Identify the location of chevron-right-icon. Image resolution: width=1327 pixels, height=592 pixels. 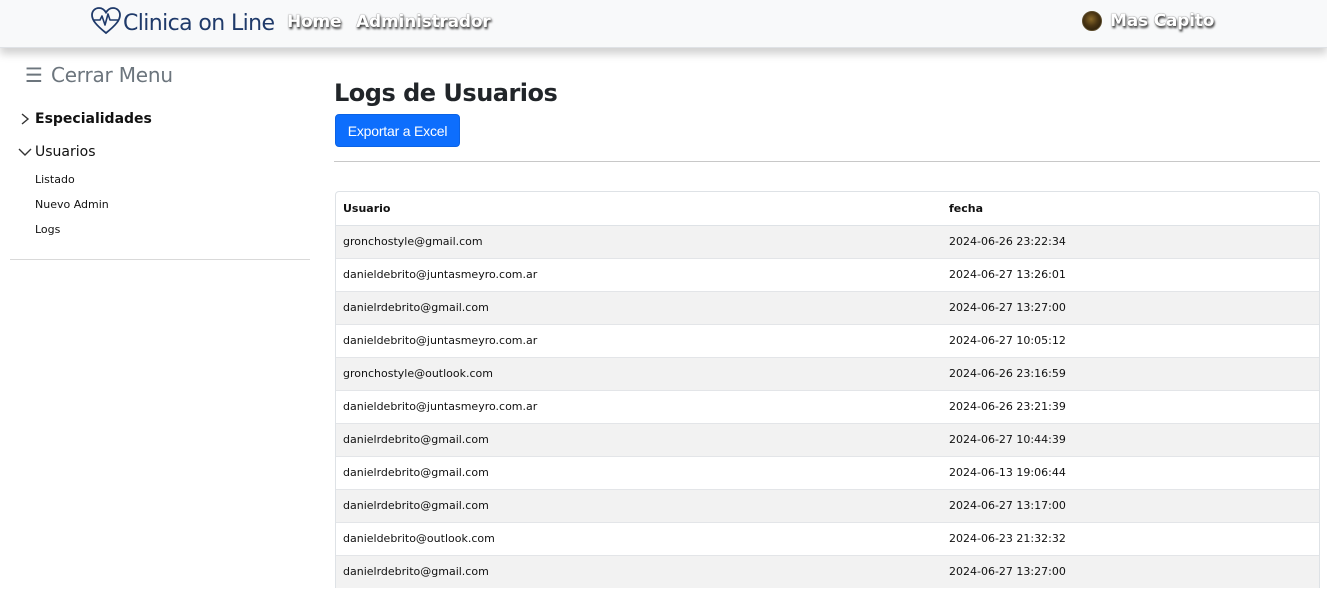
(25, 119).